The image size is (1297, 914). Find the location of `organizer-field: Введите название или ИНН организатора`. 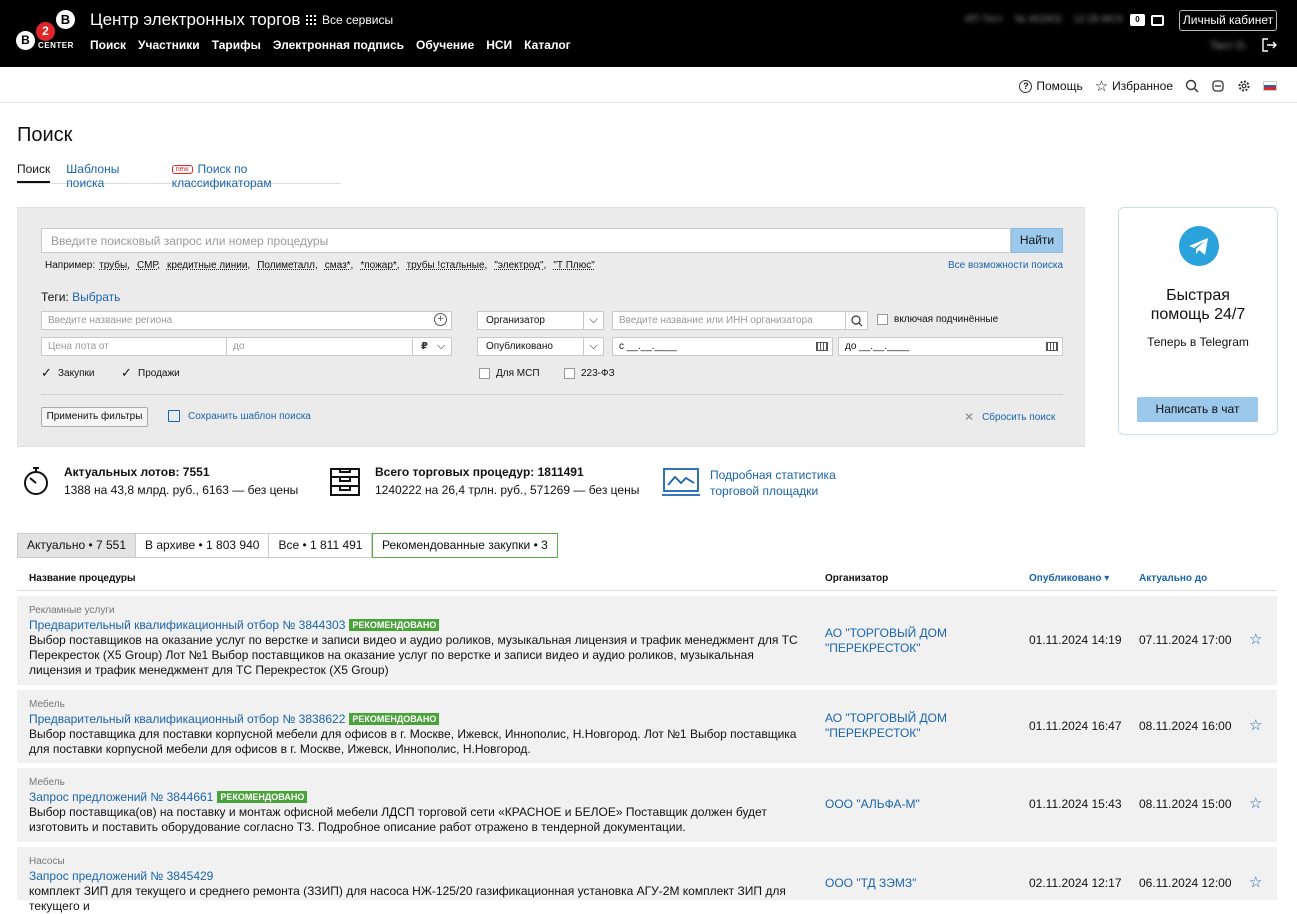

organizer-field: Введите название или ИНН организатора is located at coordinates (740, 320).